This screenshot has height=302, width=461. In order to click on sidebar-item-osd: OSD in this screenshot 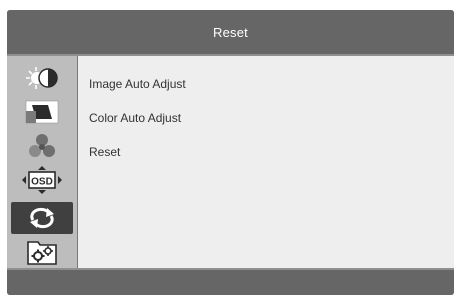, I will do `click(42, 180)`.